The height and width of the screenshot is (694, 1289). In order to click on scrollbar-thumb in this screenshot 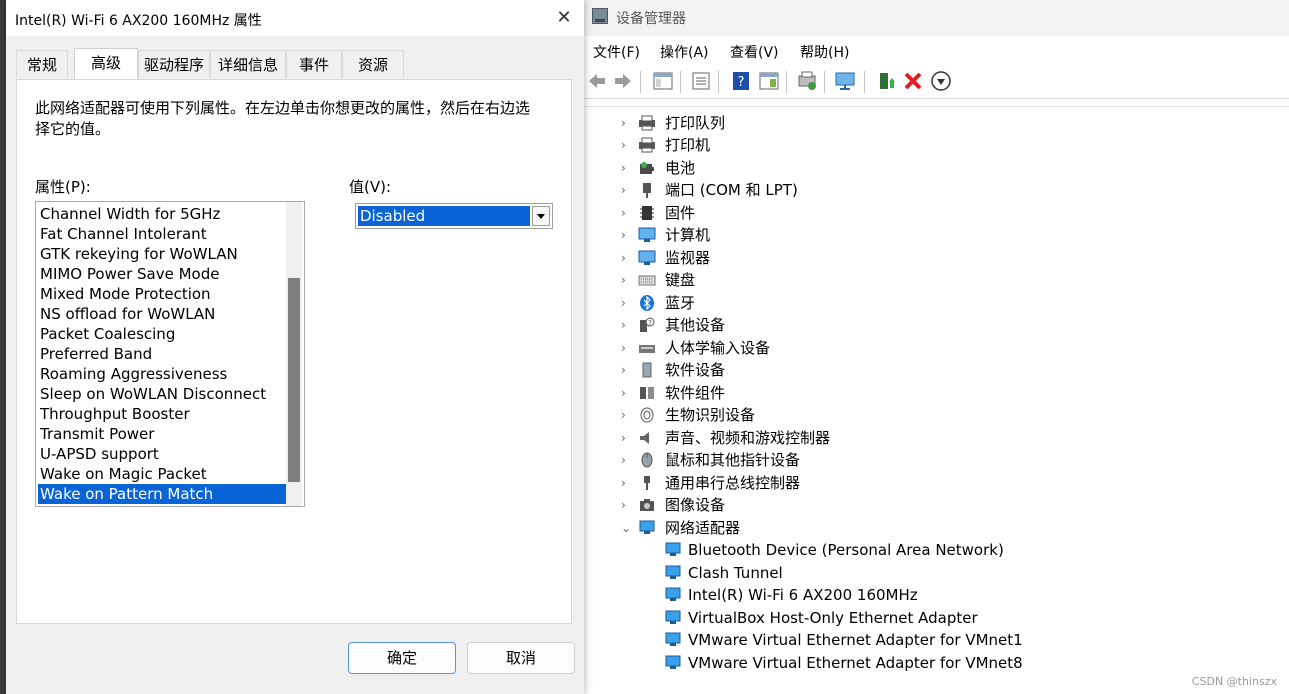, I will do `click(294, 380)`.